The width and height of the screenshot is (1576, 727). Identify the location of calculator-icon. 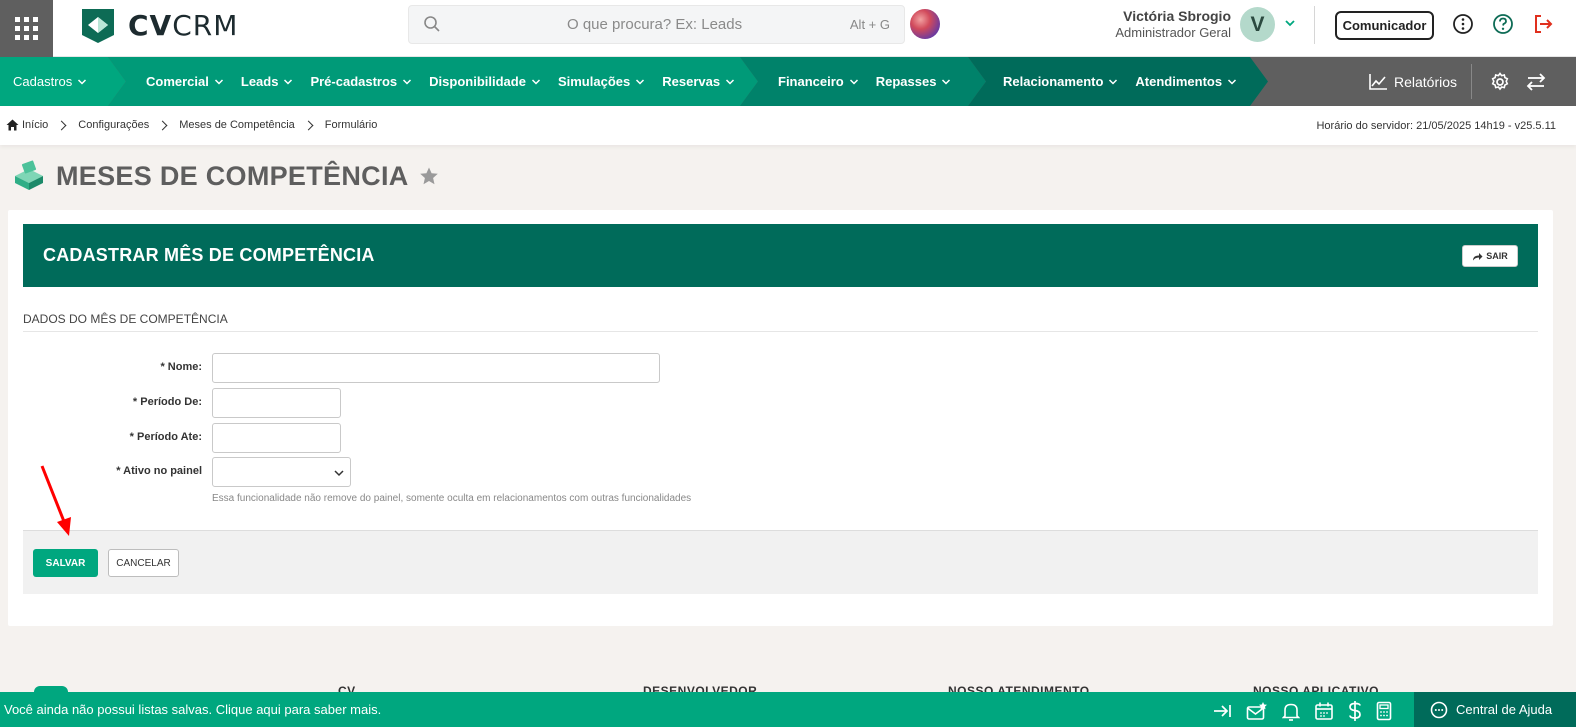
(1384, 711).